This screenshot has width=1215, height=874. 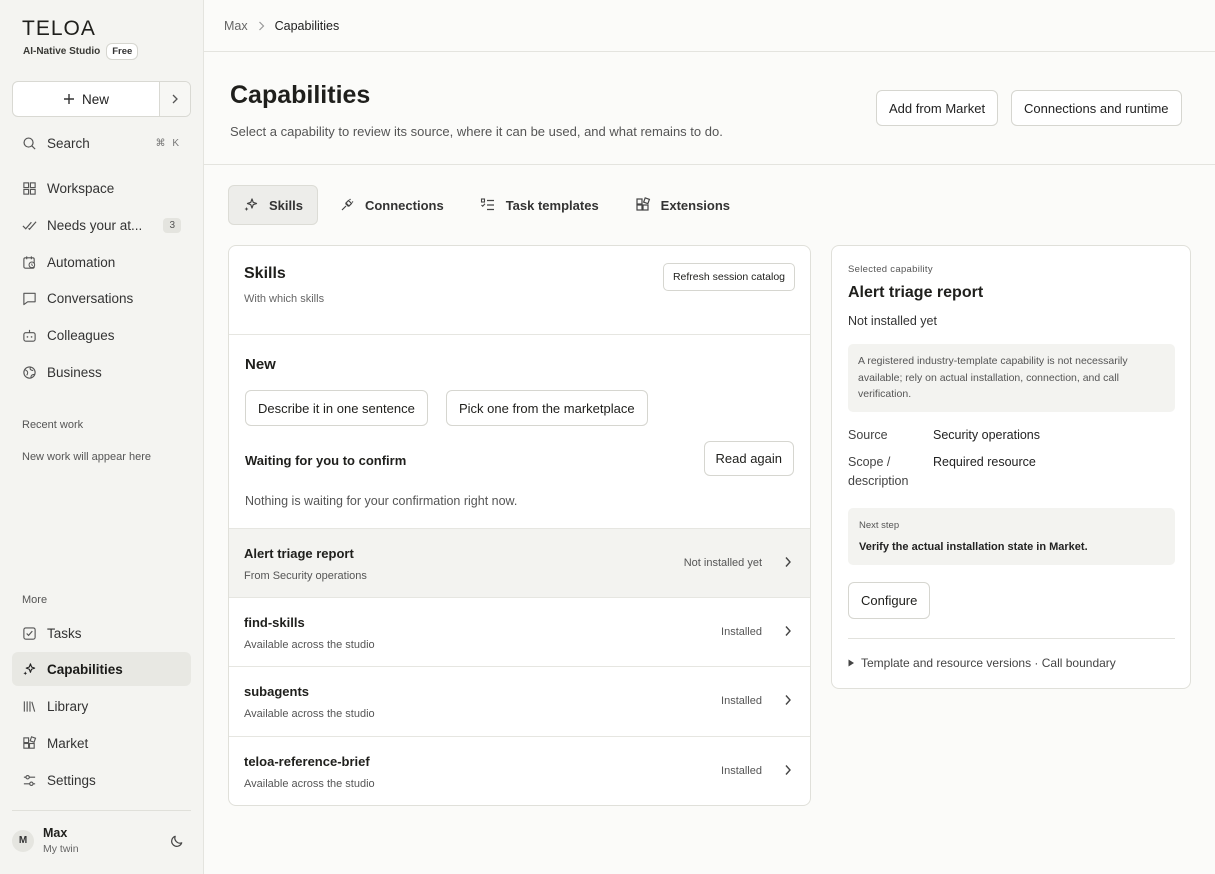 I want to click on pick-from-marketplace-button: Pick one from the marketplace, so click(x=547, y=408).